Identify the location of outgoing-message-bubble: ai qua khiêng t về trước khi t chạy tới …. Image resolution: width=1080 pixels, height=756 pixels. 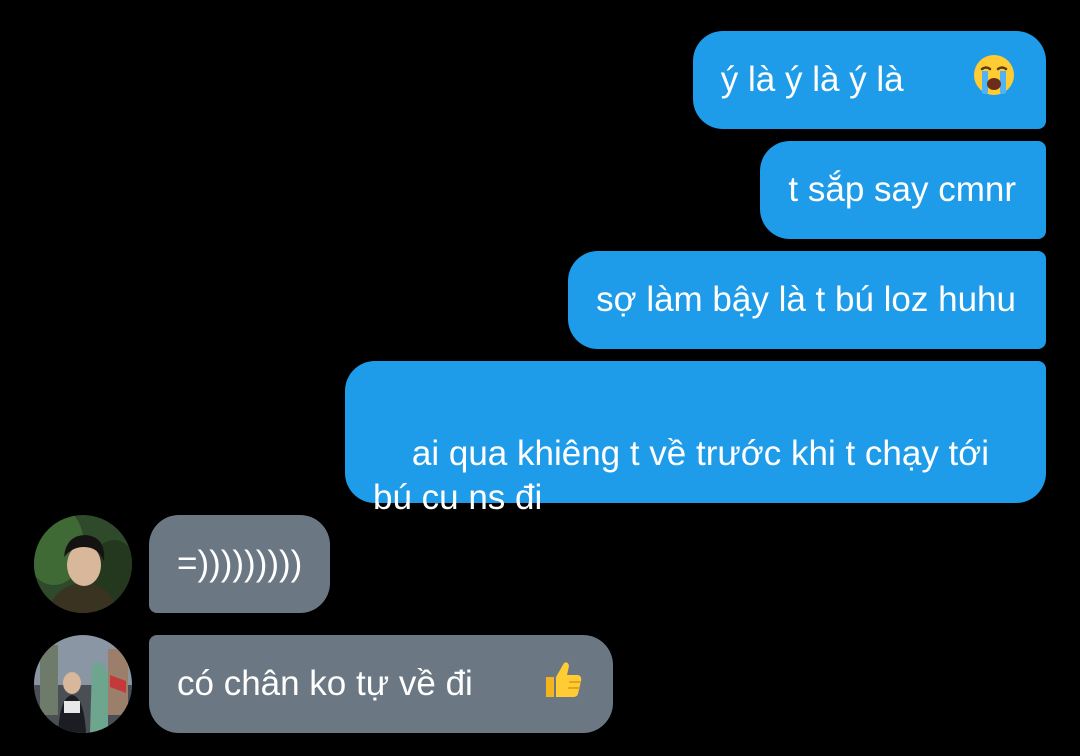
(695, 439).